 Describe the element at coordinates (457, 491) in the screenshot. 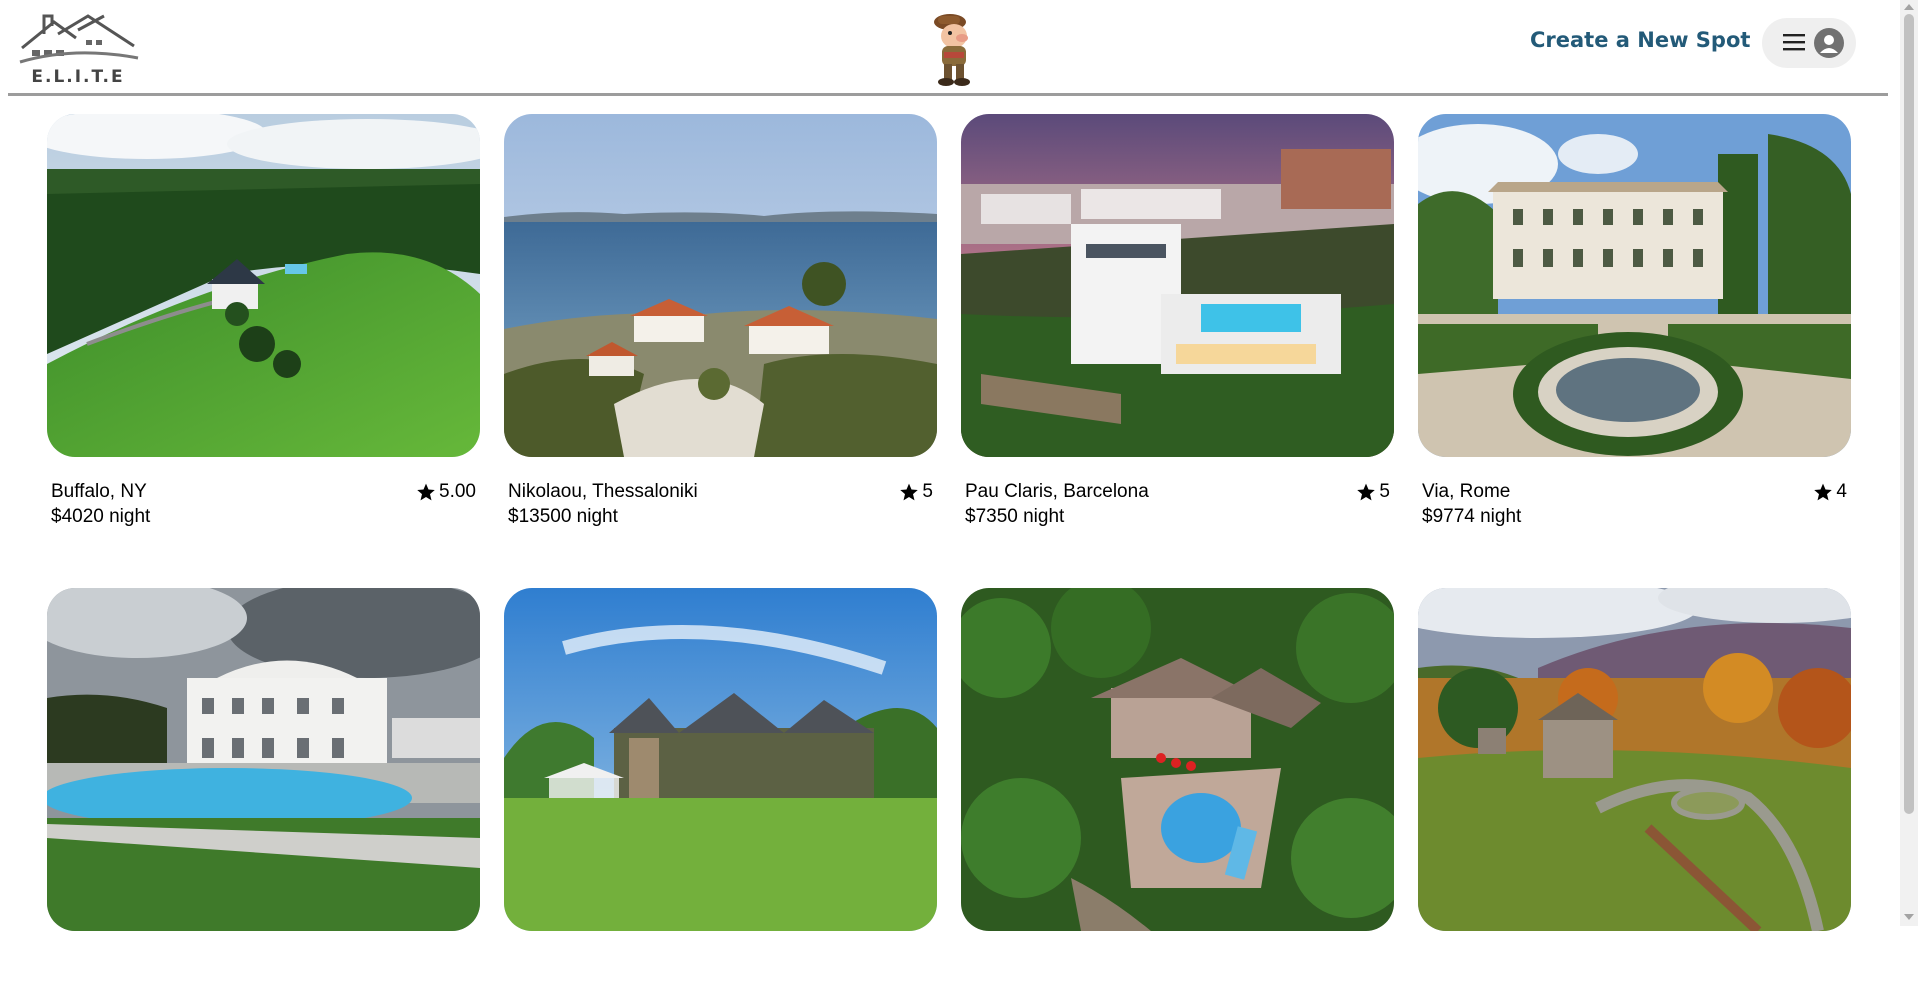

I see `rating-value: 5.00` at that location.